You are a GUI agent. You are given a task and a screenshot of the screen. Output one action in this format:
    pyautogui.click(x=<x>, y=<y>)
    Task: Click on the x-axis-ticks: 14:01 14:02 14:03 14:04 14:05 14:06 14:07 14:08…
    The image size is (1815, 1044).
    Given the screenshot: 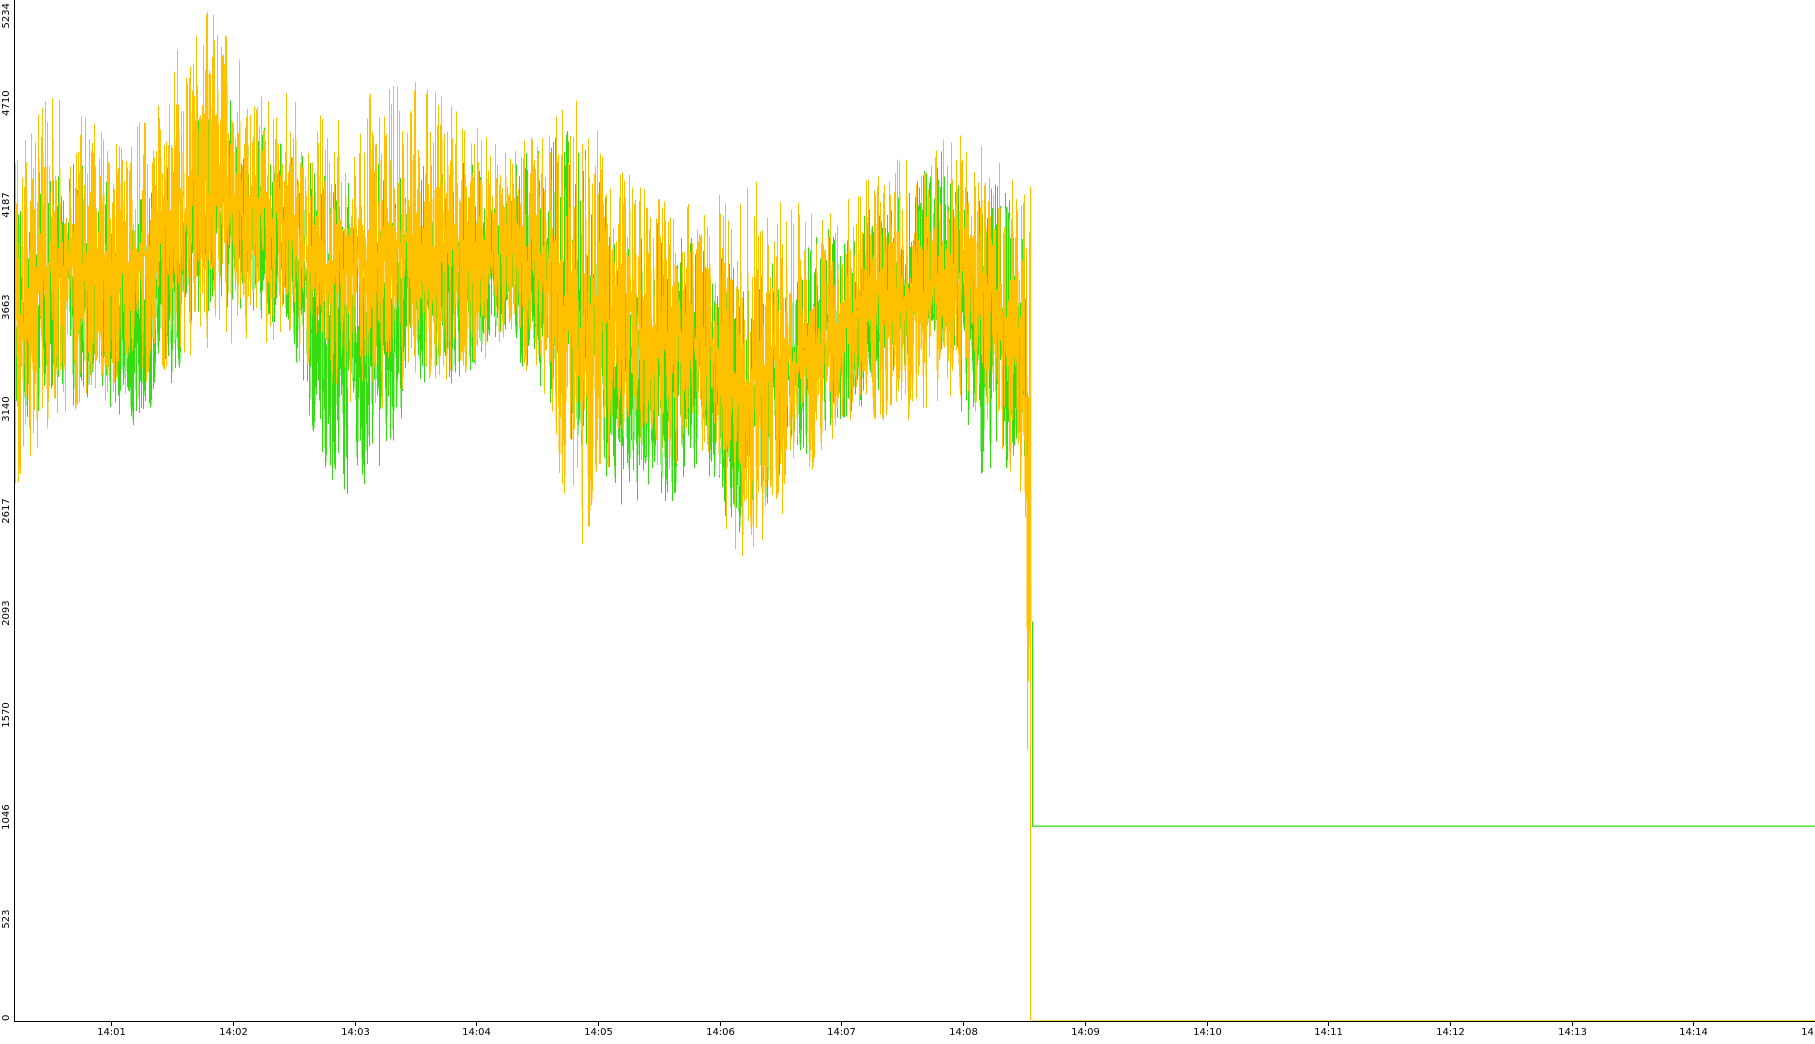 What is the action you would take?
    pyautogui.click(x=956, y=1030)
    